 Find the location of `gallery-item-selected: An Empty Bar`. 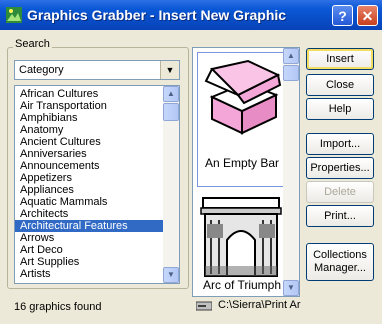

gallery-item-selected: An Empty Bar is located at coordinates (242, 119).